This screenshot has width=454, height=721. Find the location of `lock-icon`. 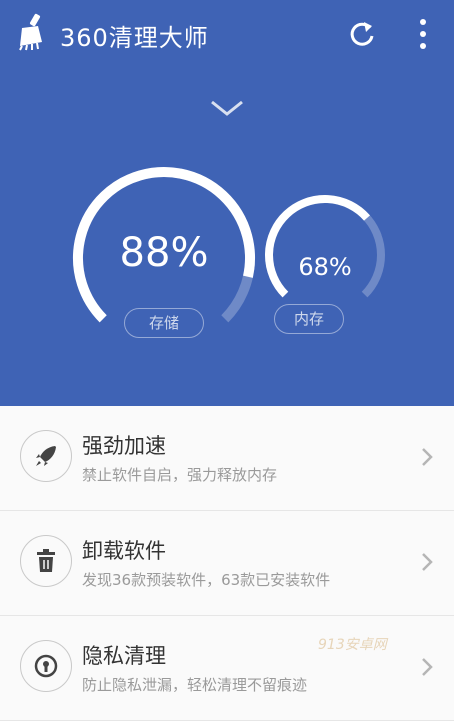

lock-icon is located at coordinates (46, 666).